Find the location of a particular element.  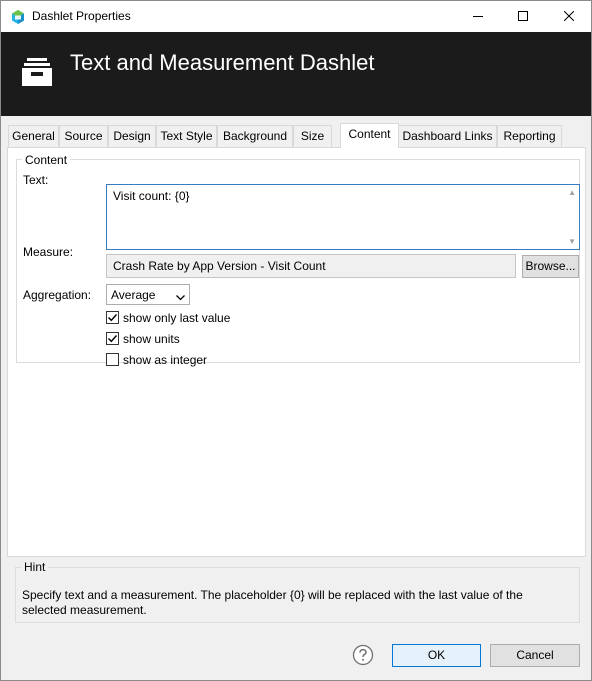

measure-field: Crash Rate by App Version - Visit Count is located at coordinates (311, 266).